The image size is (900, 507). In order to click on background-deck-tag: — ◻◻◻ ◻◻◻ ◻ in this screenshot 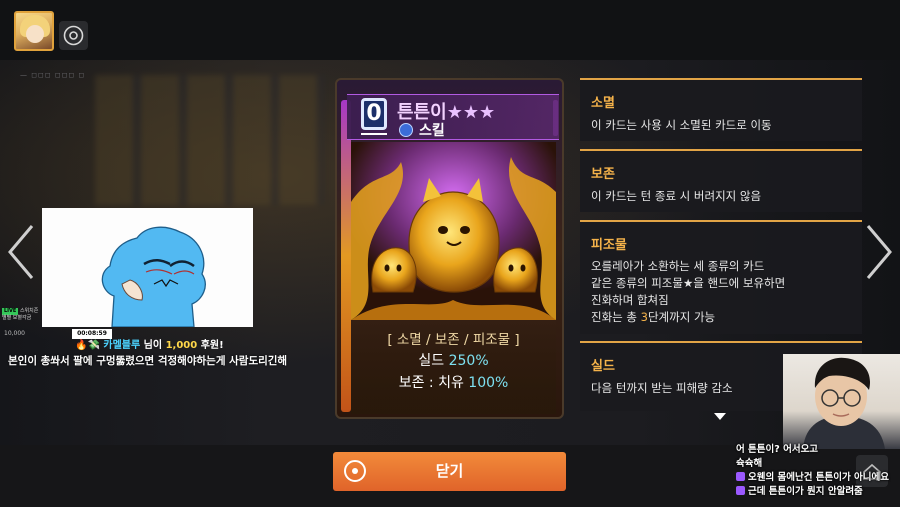, I will do `click(53, 75)`.